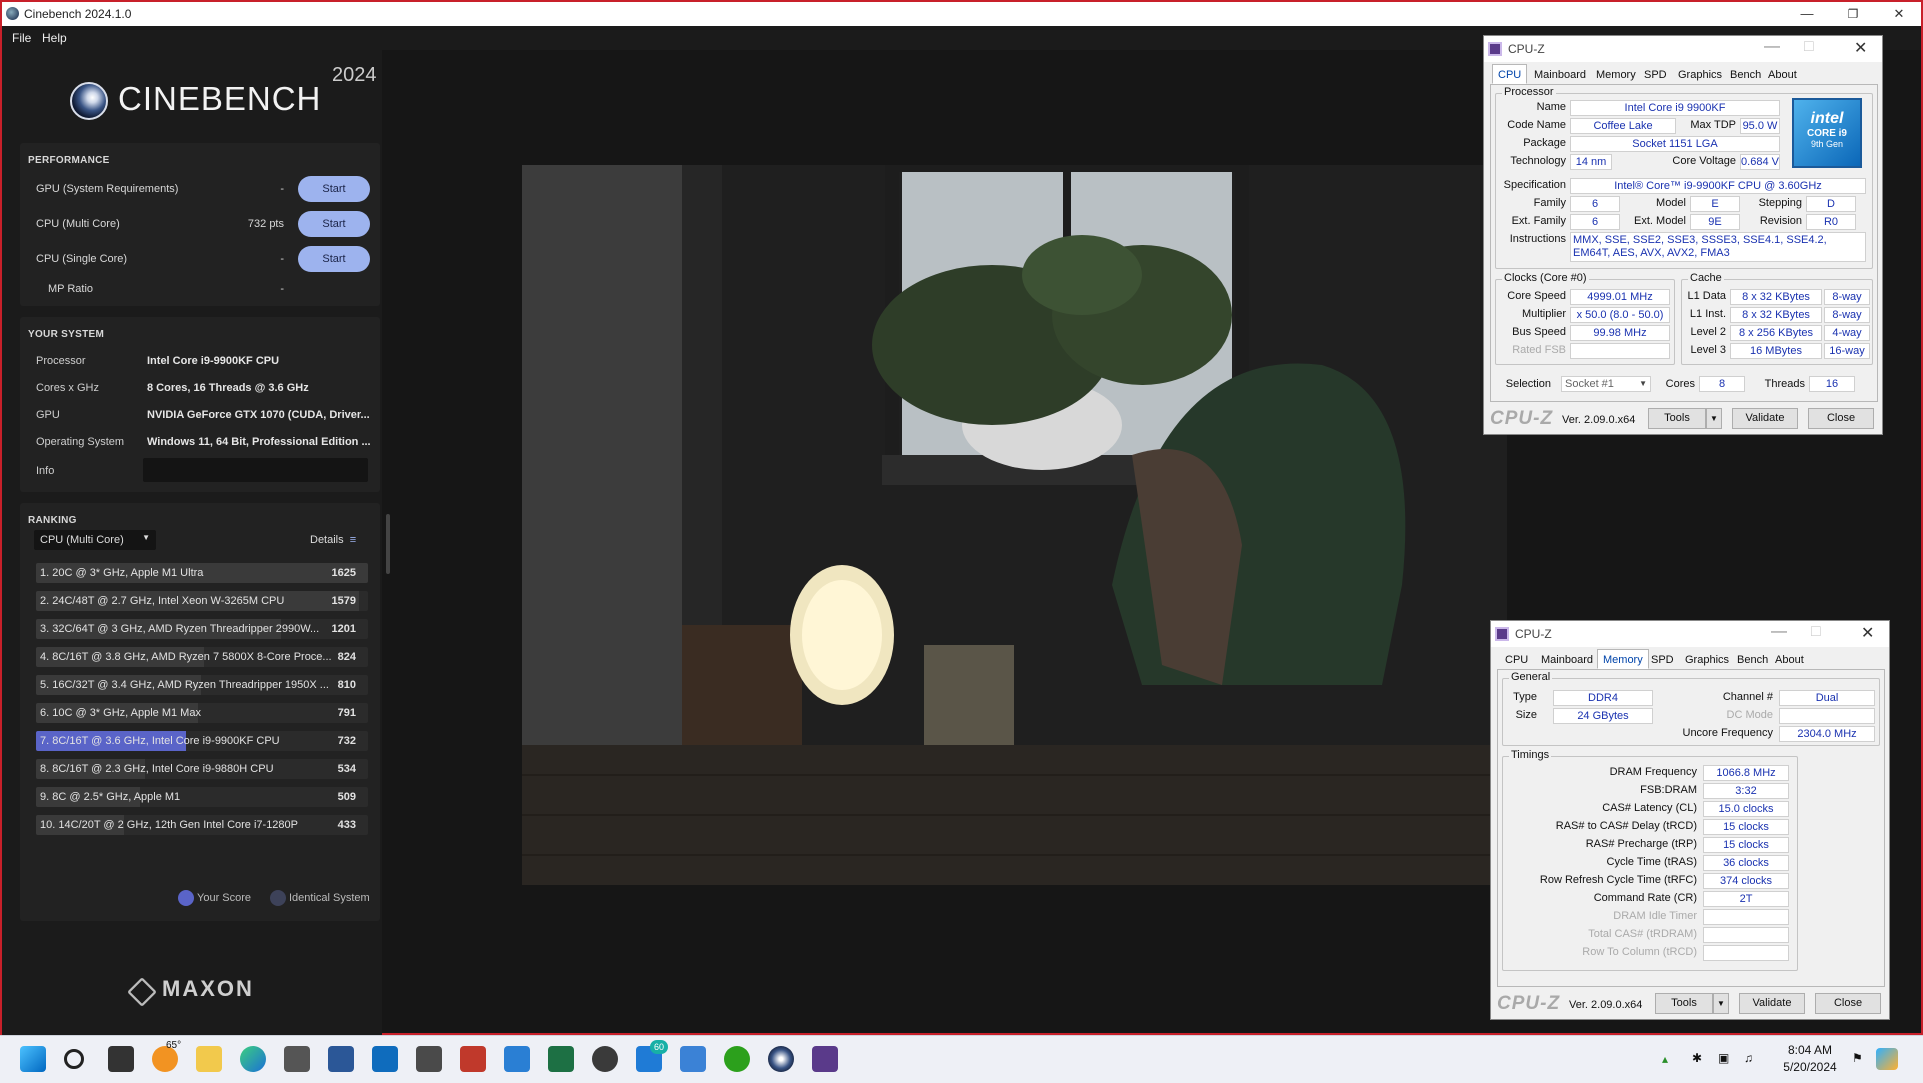  I want to click on busspeed-label: Bus Speed, so click(1539, 332).